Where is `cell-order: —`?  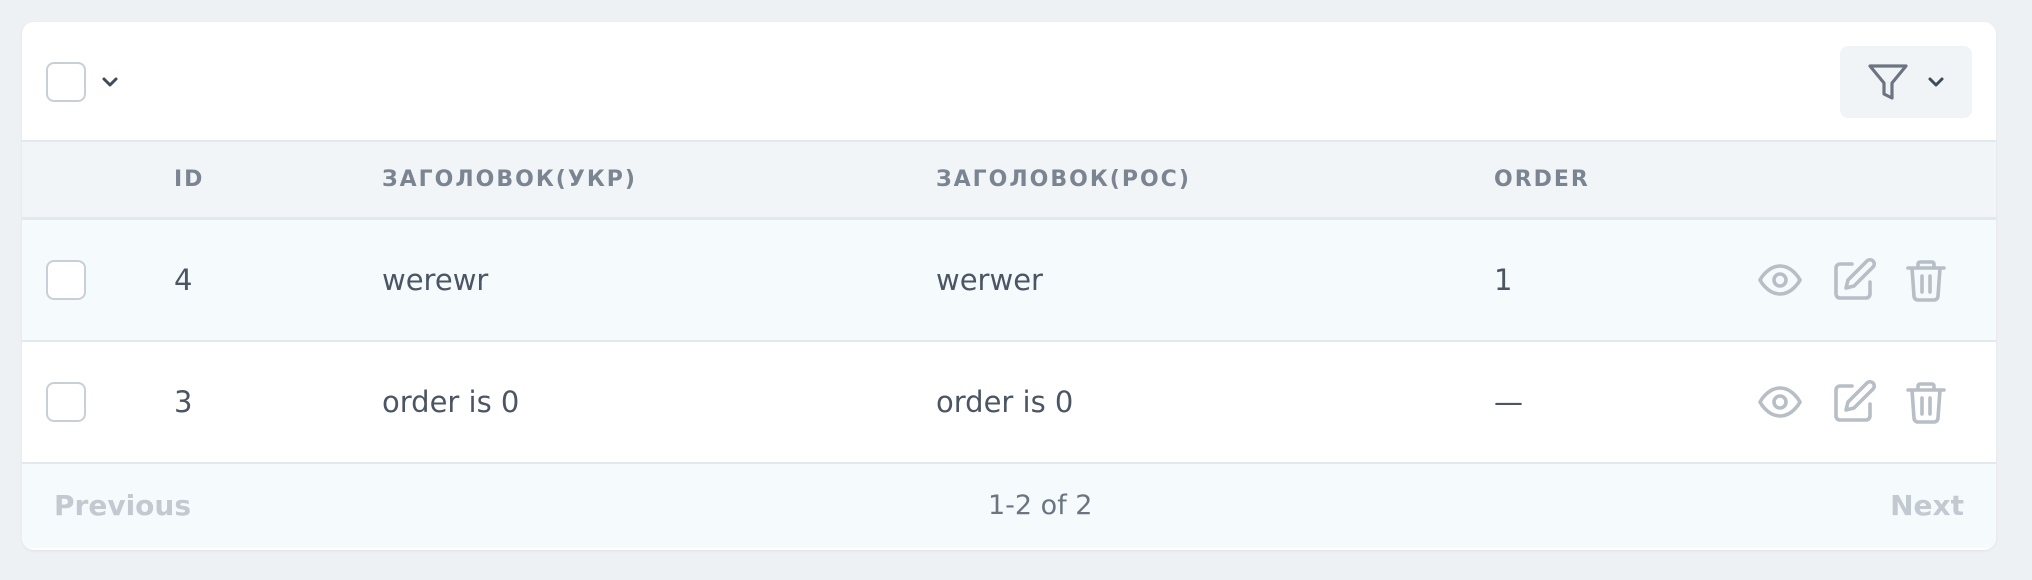
cell-order: — is located at coordinates (1508, 402).